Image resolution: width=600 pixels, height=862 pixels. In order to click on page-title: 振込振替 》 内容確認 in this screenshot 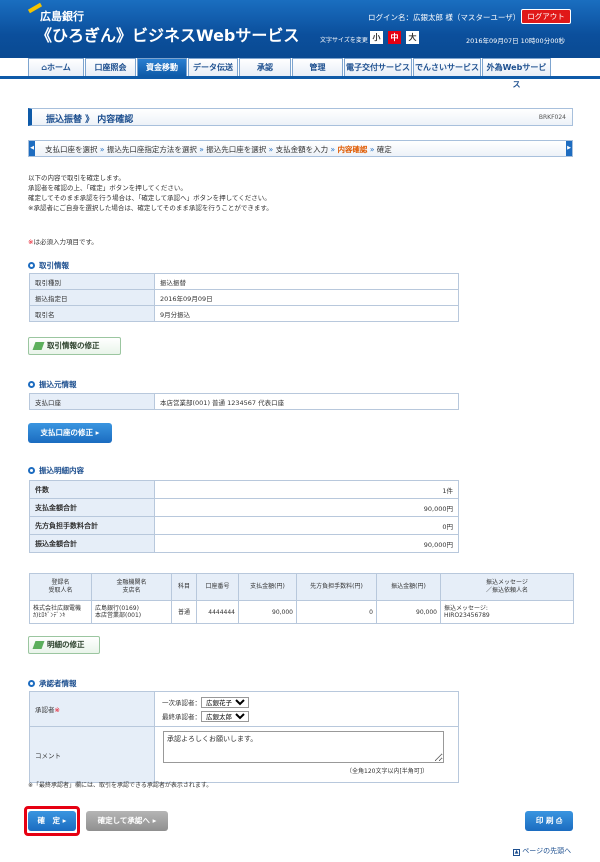, I will do `click(90, 120)`.